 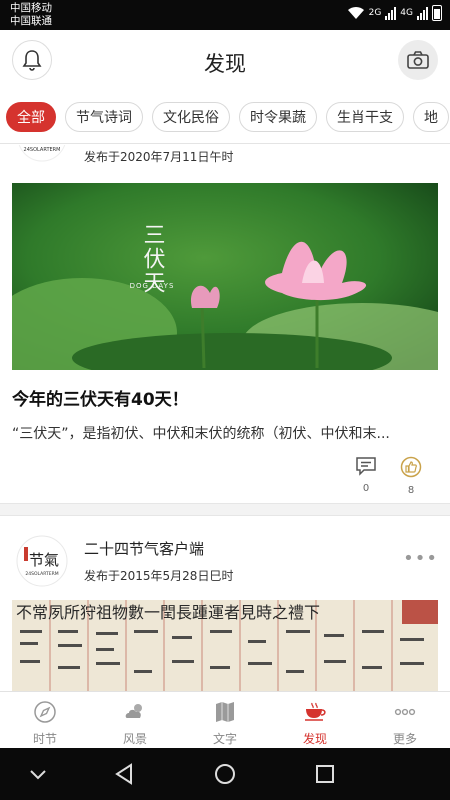 I want to click on status-icons: 2G 4G, so click(x=394, y=13).